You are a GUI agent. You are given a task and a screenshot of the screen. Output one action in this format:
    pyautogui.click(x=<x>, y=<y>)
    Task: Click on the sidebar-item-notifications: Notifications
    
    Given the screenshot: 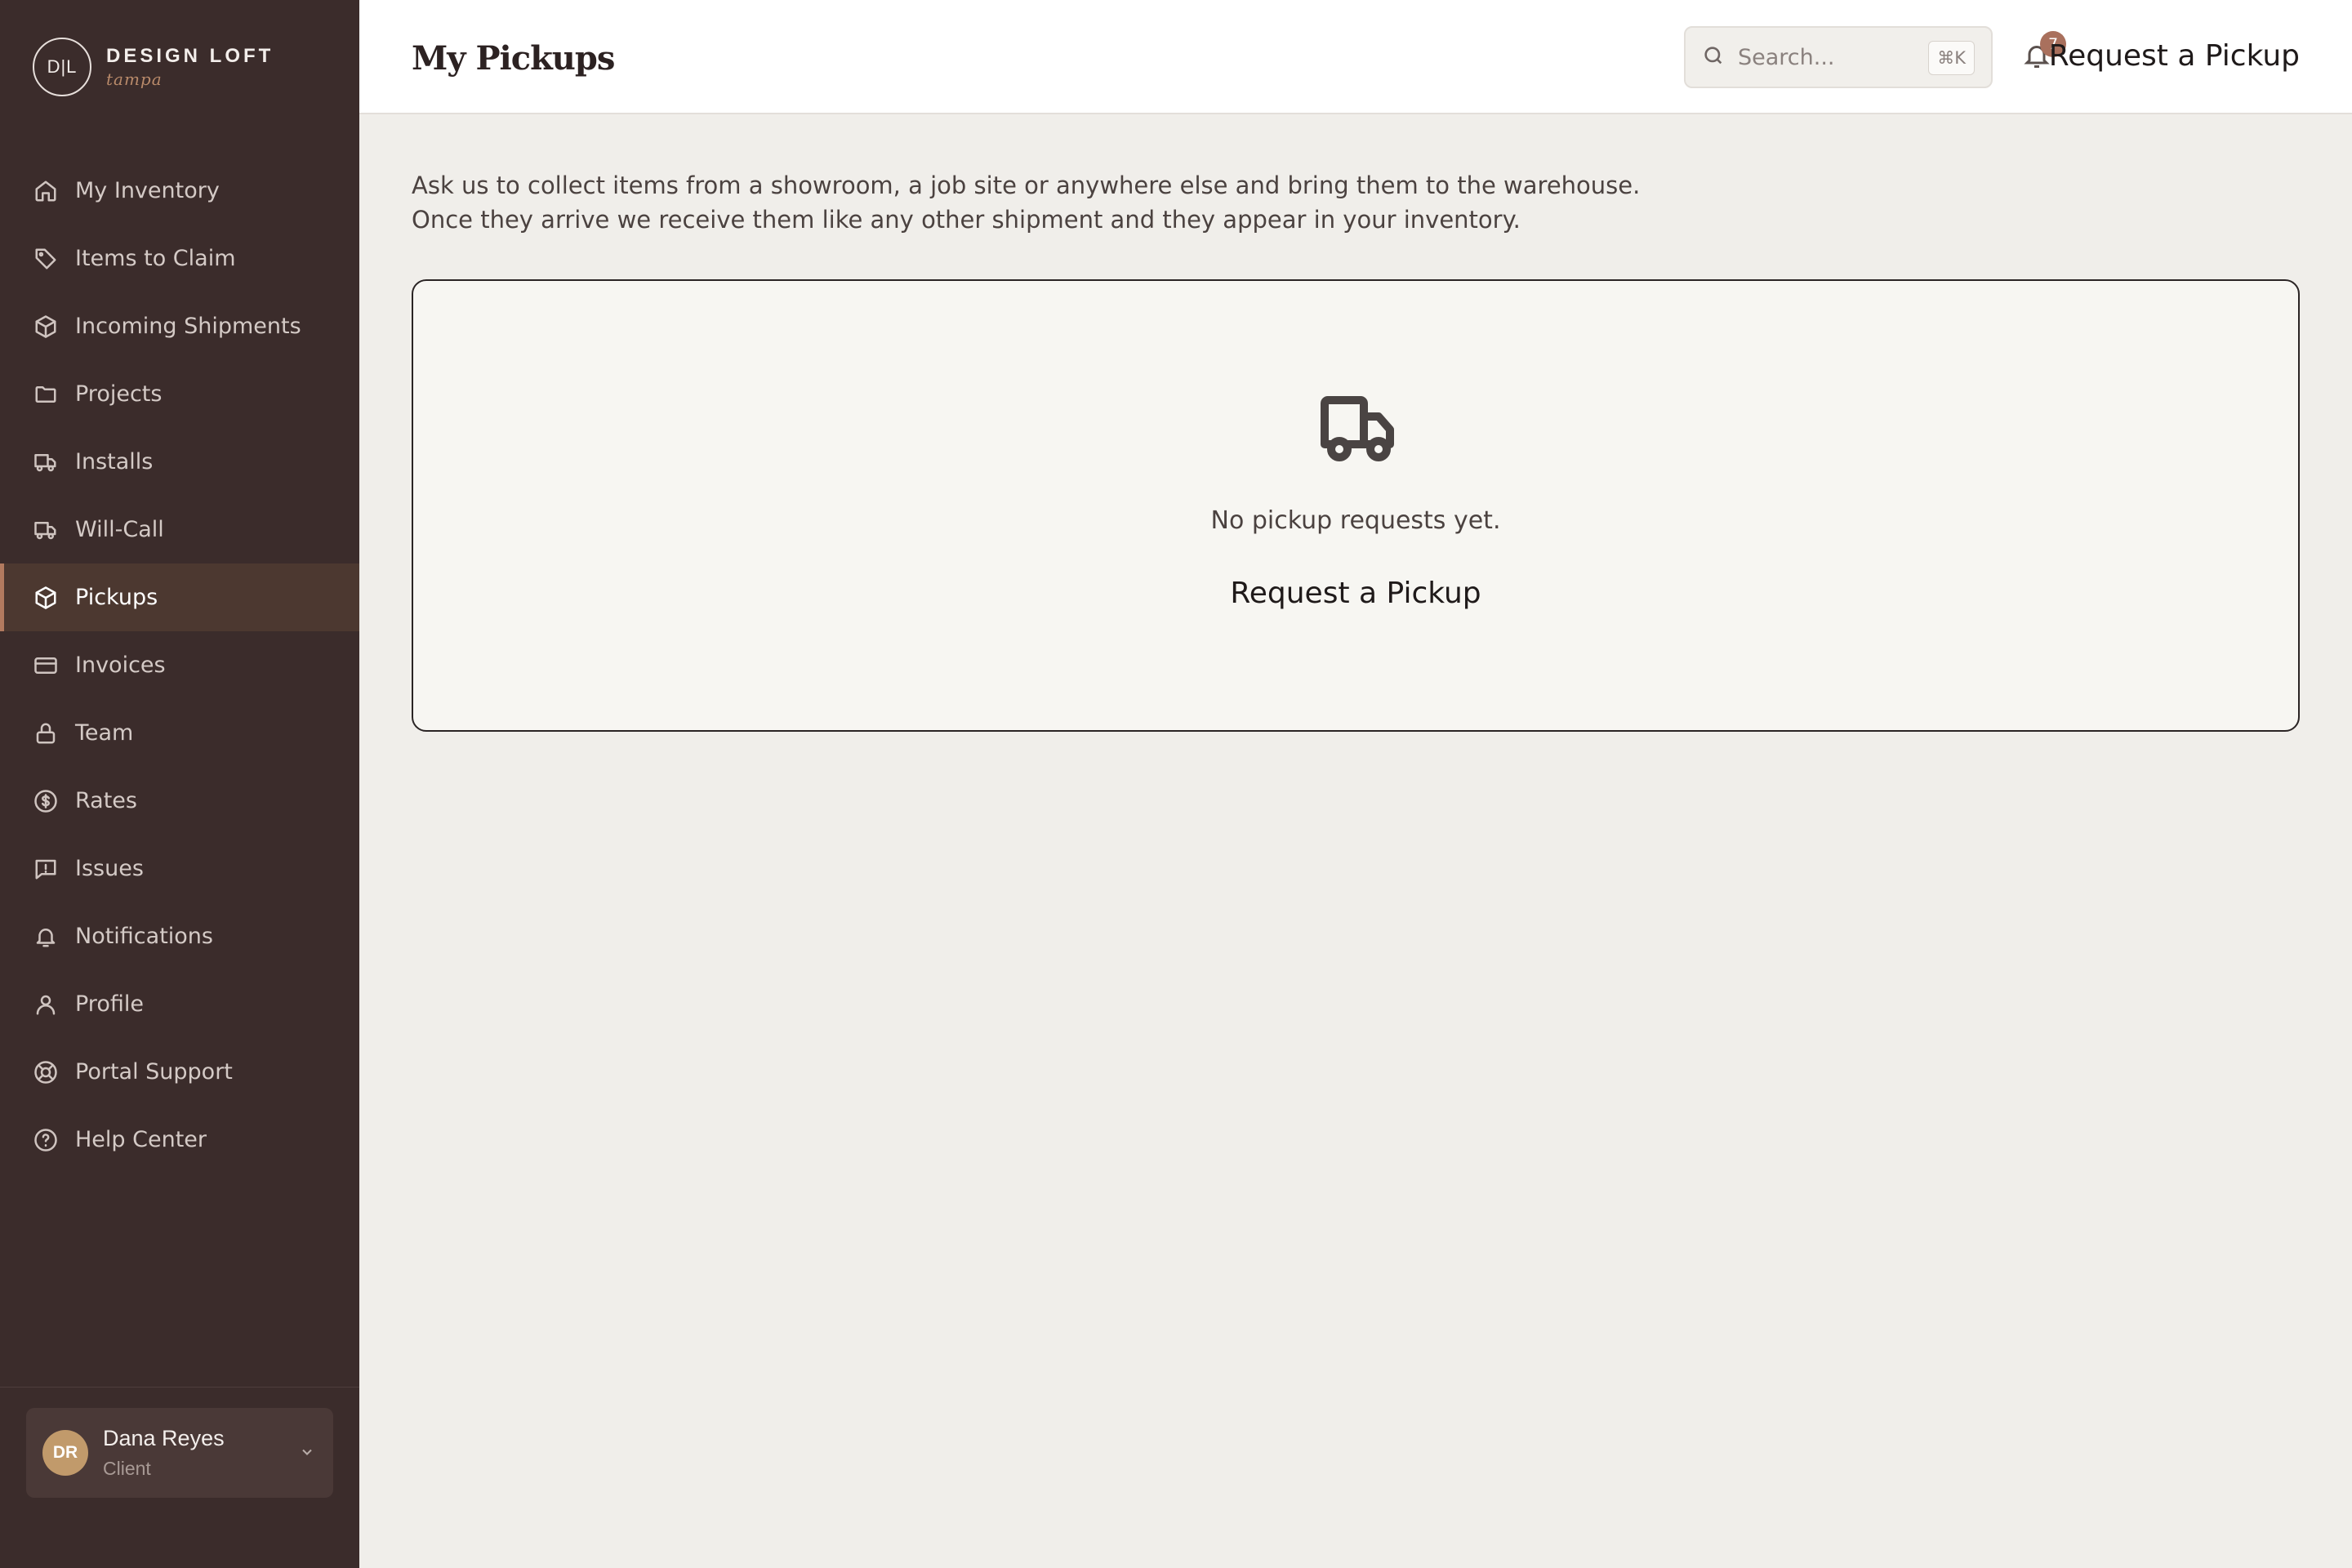 What is the action you would take?
    pyautogui.click(x=179, y=936)
    